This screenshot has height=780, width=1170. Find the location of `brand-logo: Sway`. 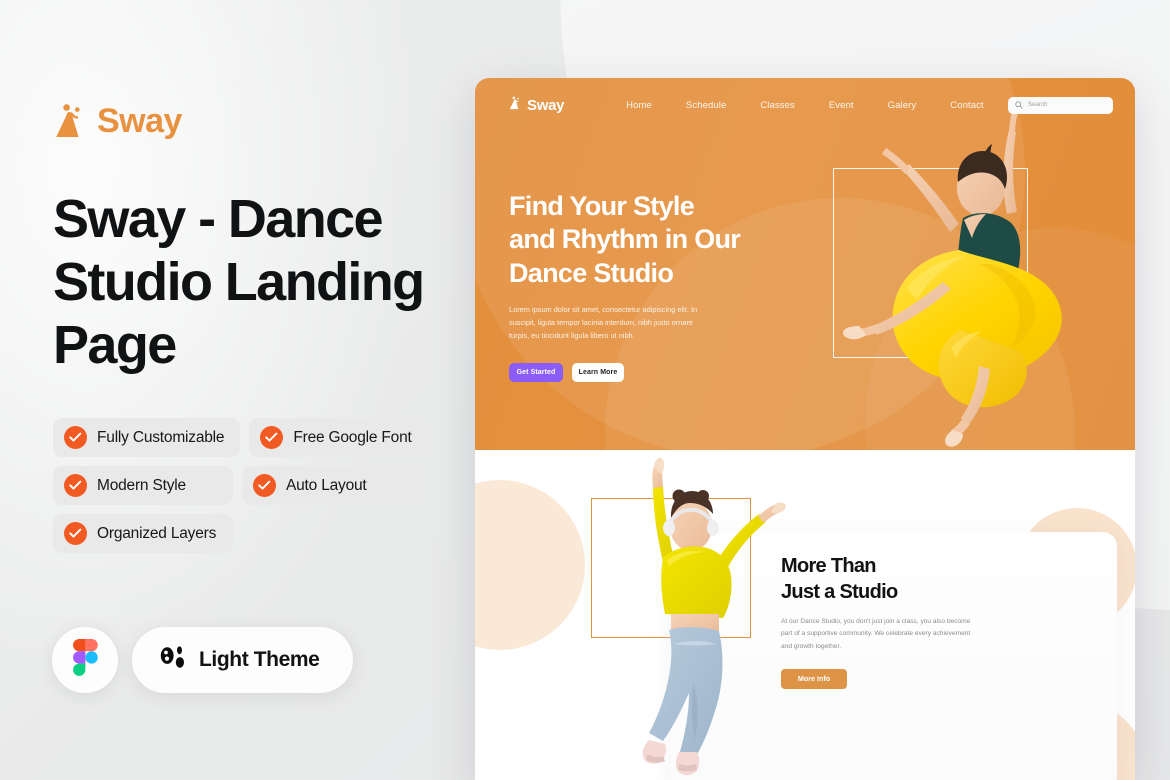

brand-logo: Sway is located at coordinates (118, 121).